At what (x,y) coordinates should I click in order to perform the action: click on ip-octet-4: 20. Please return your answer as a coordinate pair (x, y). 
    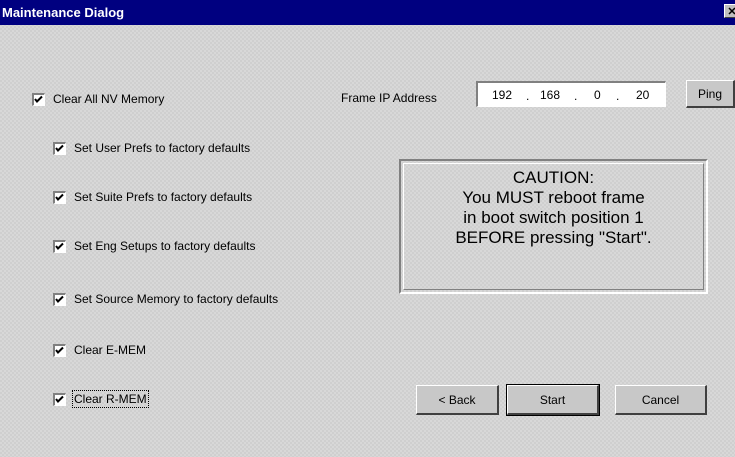
    Looking at the image, I should click on (642, 95).